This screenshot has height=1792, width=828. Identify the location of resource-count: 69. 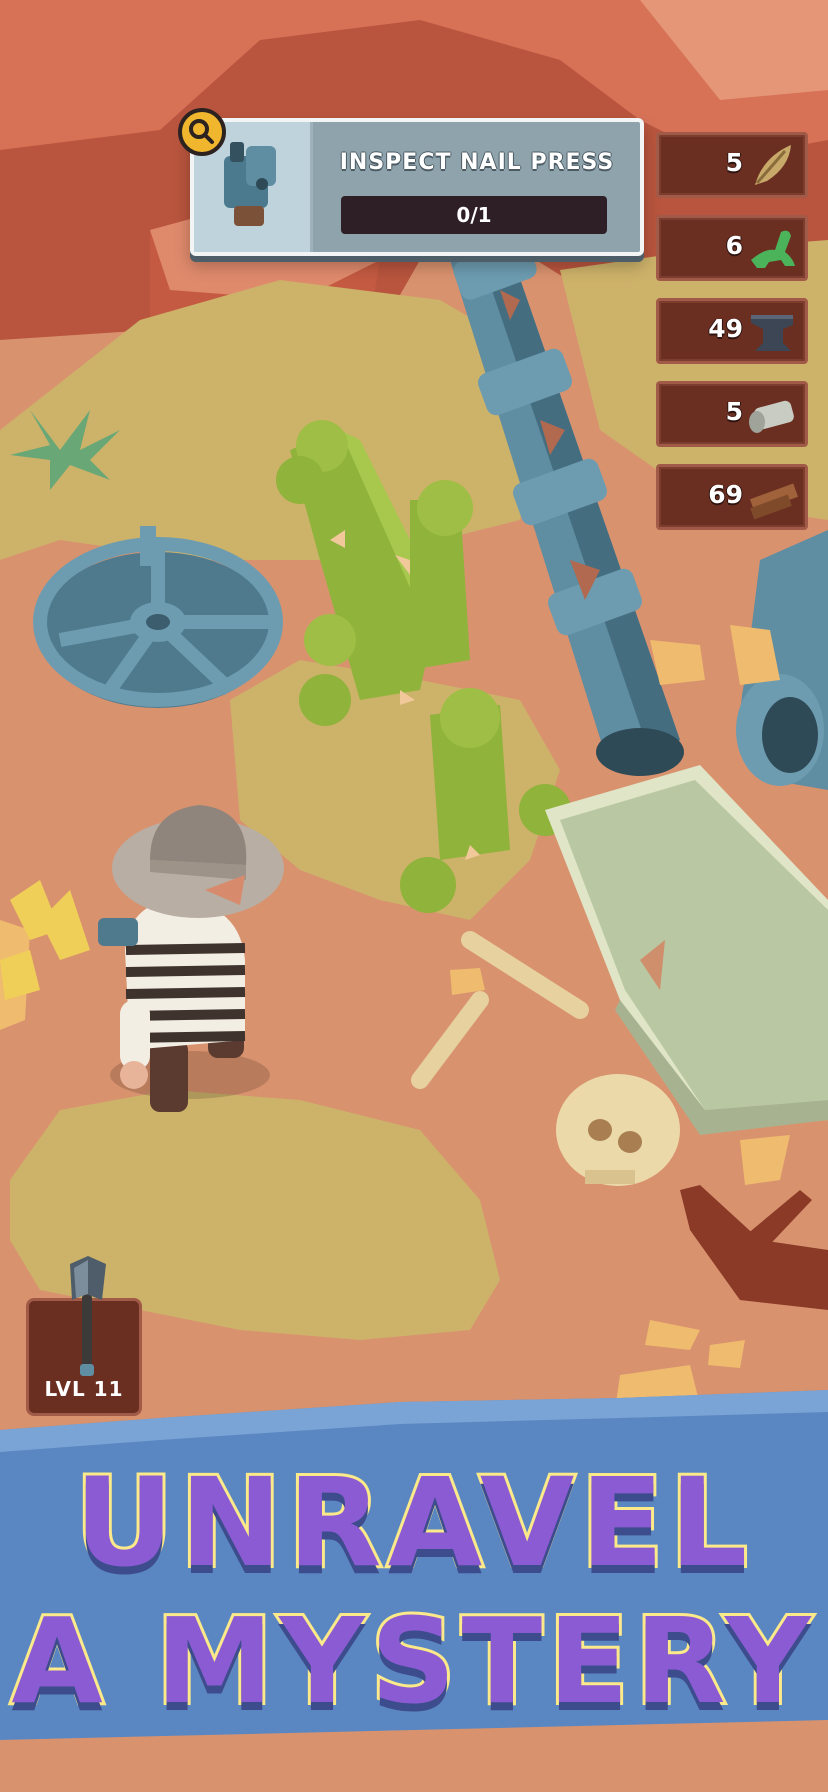
(725, 494).